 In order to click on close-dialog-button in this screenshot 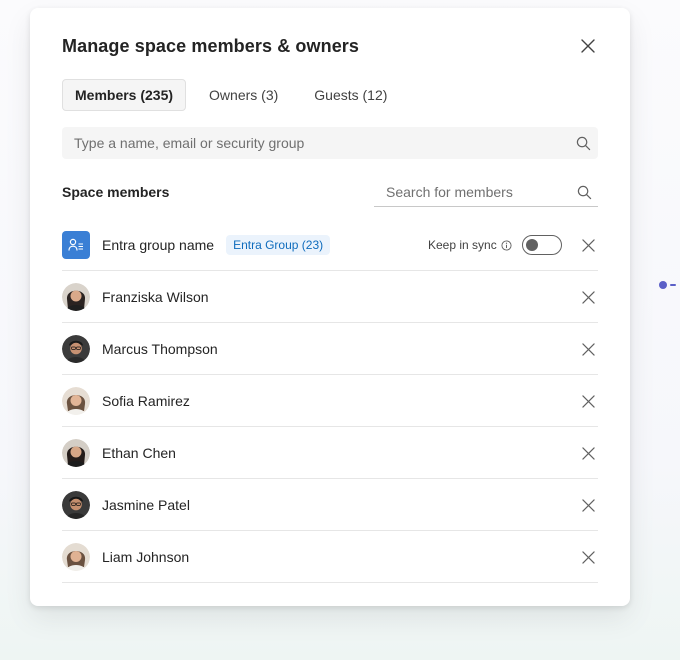, I will do `click(588, 46)`.